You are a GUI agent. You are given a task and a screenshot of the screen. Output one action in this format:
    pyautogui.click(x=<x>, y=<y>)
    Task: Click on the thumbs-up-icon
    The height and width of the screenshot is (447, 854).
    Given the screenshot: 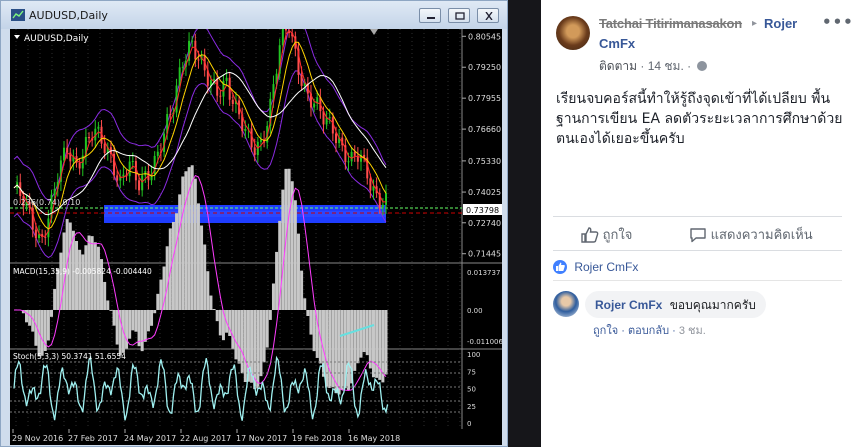 What is the action you would take?
    pyautogui.click(x=590, y=234)
    